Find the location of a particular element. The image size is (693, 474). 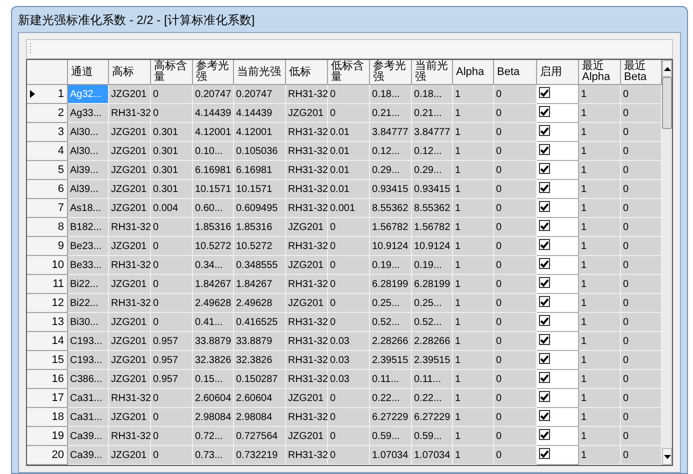

row-header: 9 is located at coordinates (47, 246).